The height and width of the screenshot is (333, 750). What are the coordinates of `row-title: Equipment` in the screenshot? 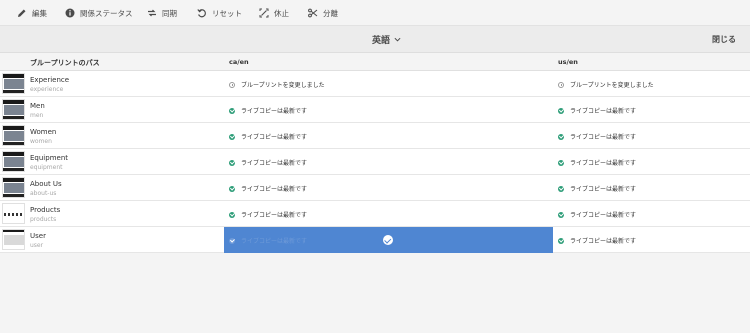 It's located at (49, 158).